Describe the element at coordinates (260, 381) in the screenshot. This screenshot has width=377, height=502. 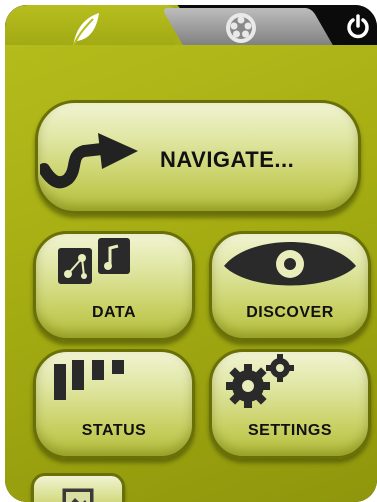
I see `gears-icon` at that location.